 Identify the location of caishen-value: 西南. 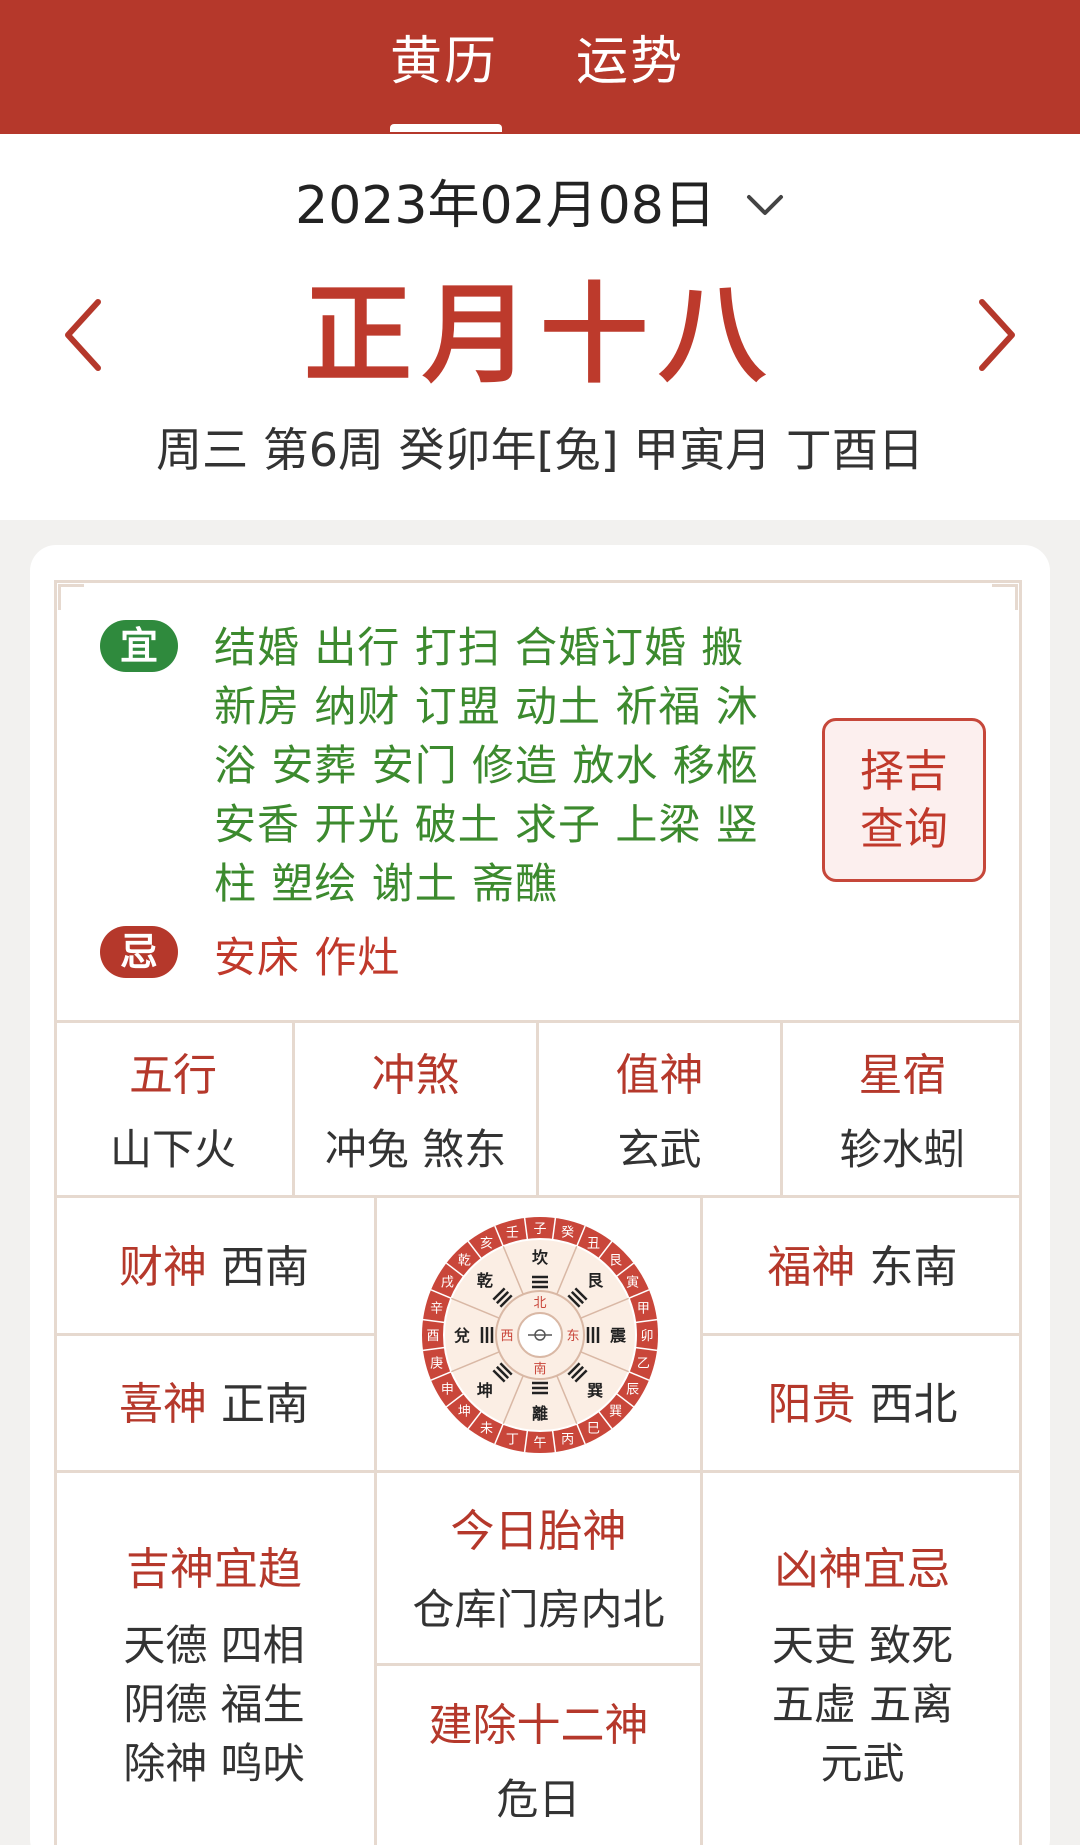
(265, 1267).